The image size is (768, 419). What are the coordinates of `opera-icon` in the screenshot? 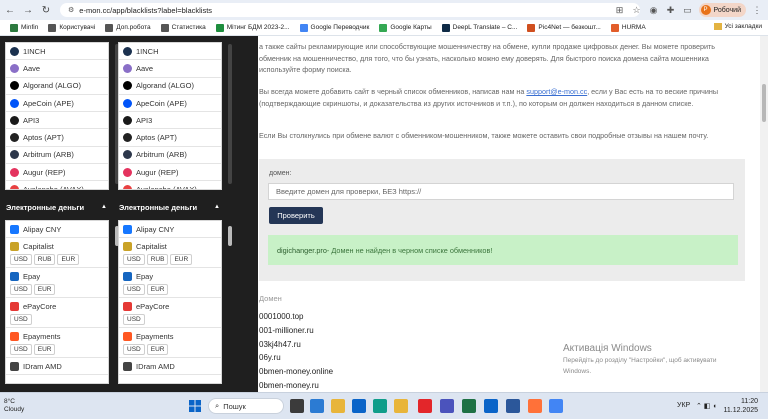 It's located at (425, 406).